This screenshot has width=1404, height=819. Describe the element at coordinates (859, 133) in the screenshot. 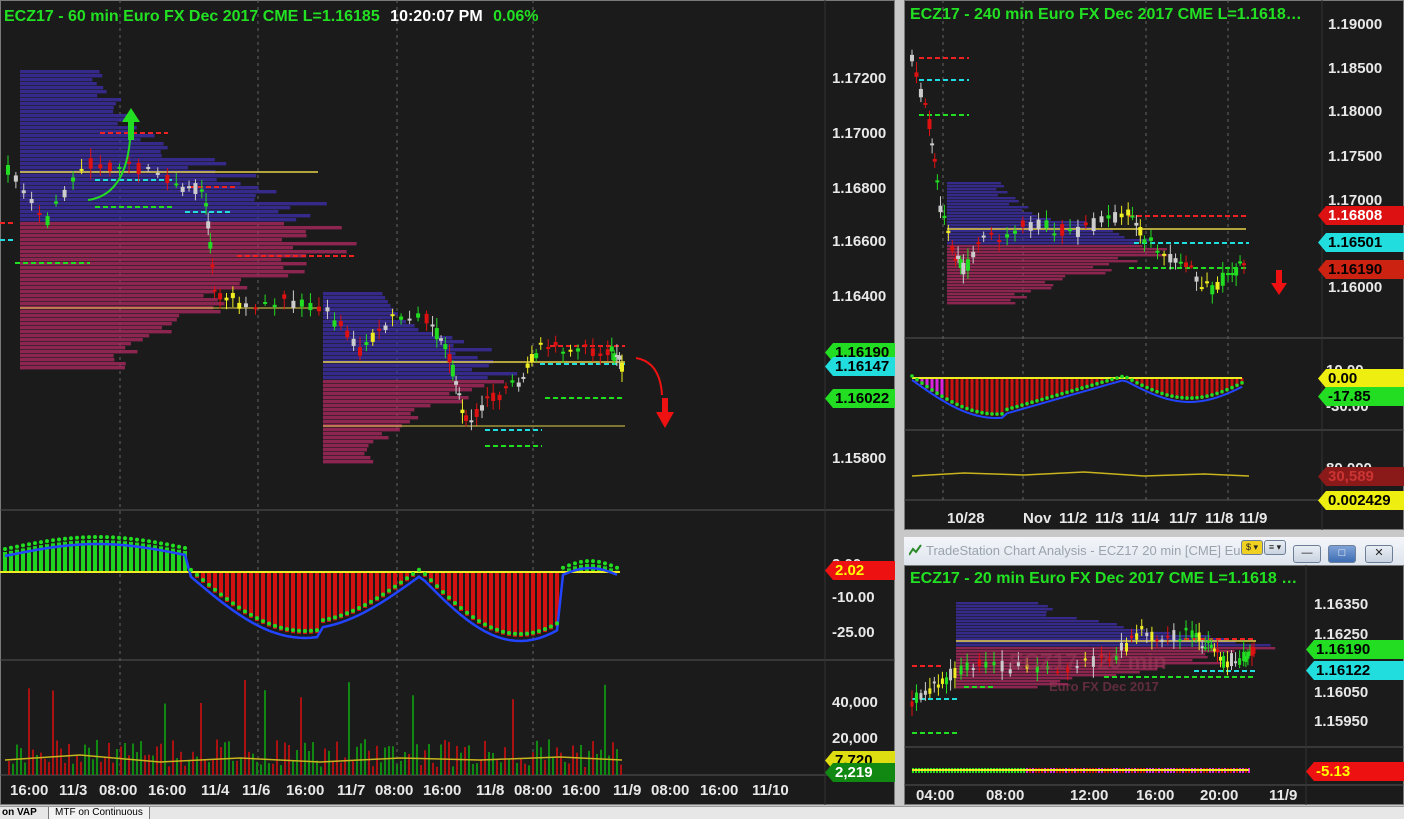

I see `price-axis-label: 1.17000` at that location.